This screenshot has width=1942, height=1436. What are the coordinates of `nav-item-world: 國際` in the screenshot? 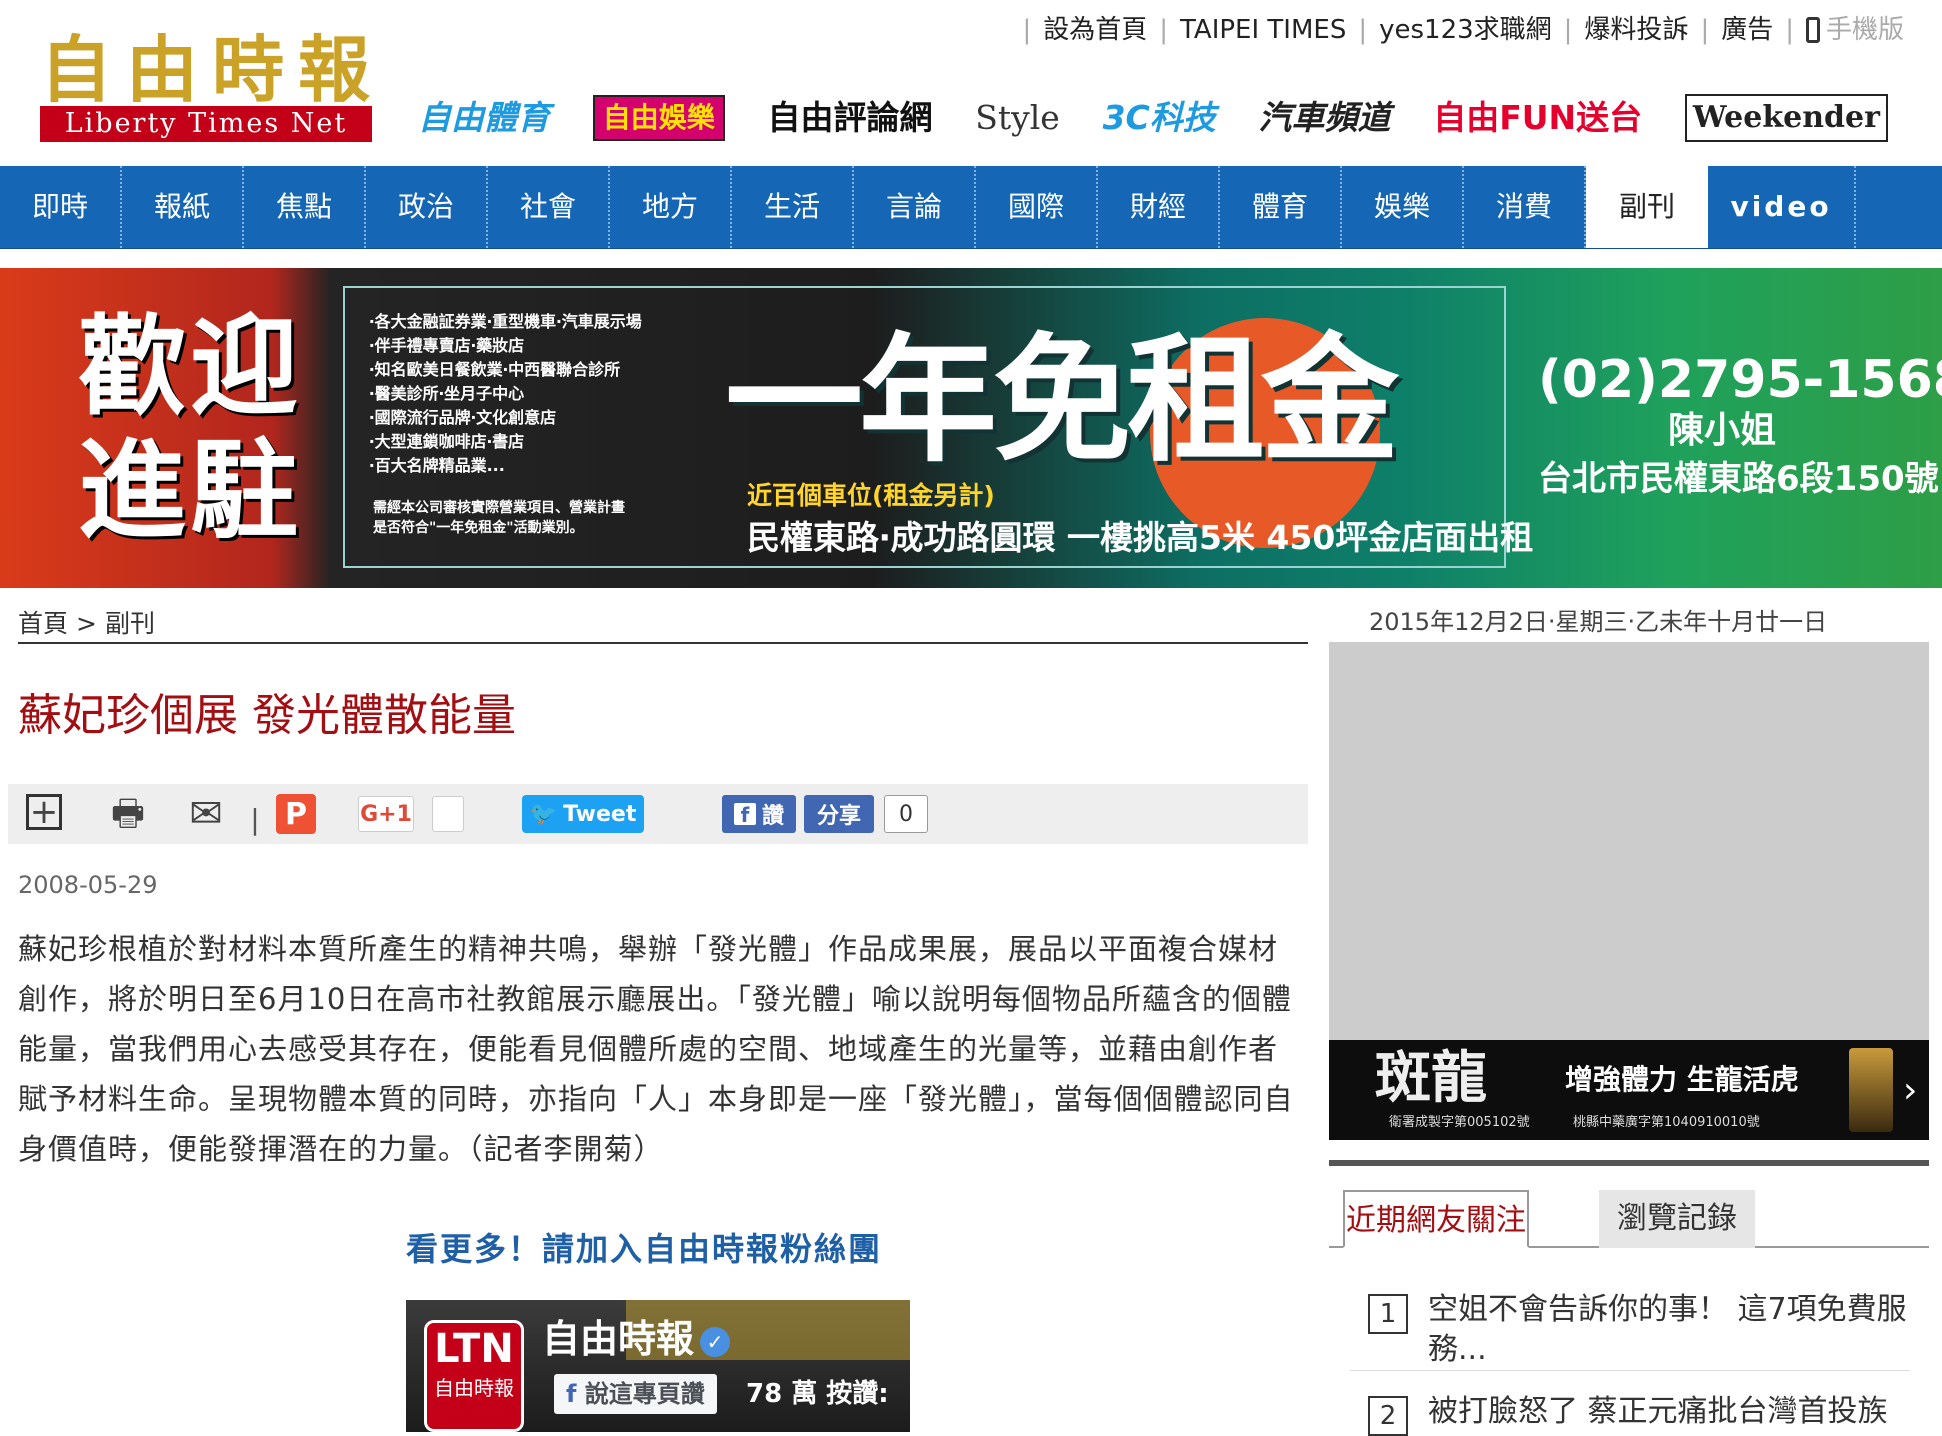 It's located at (1037, 207).